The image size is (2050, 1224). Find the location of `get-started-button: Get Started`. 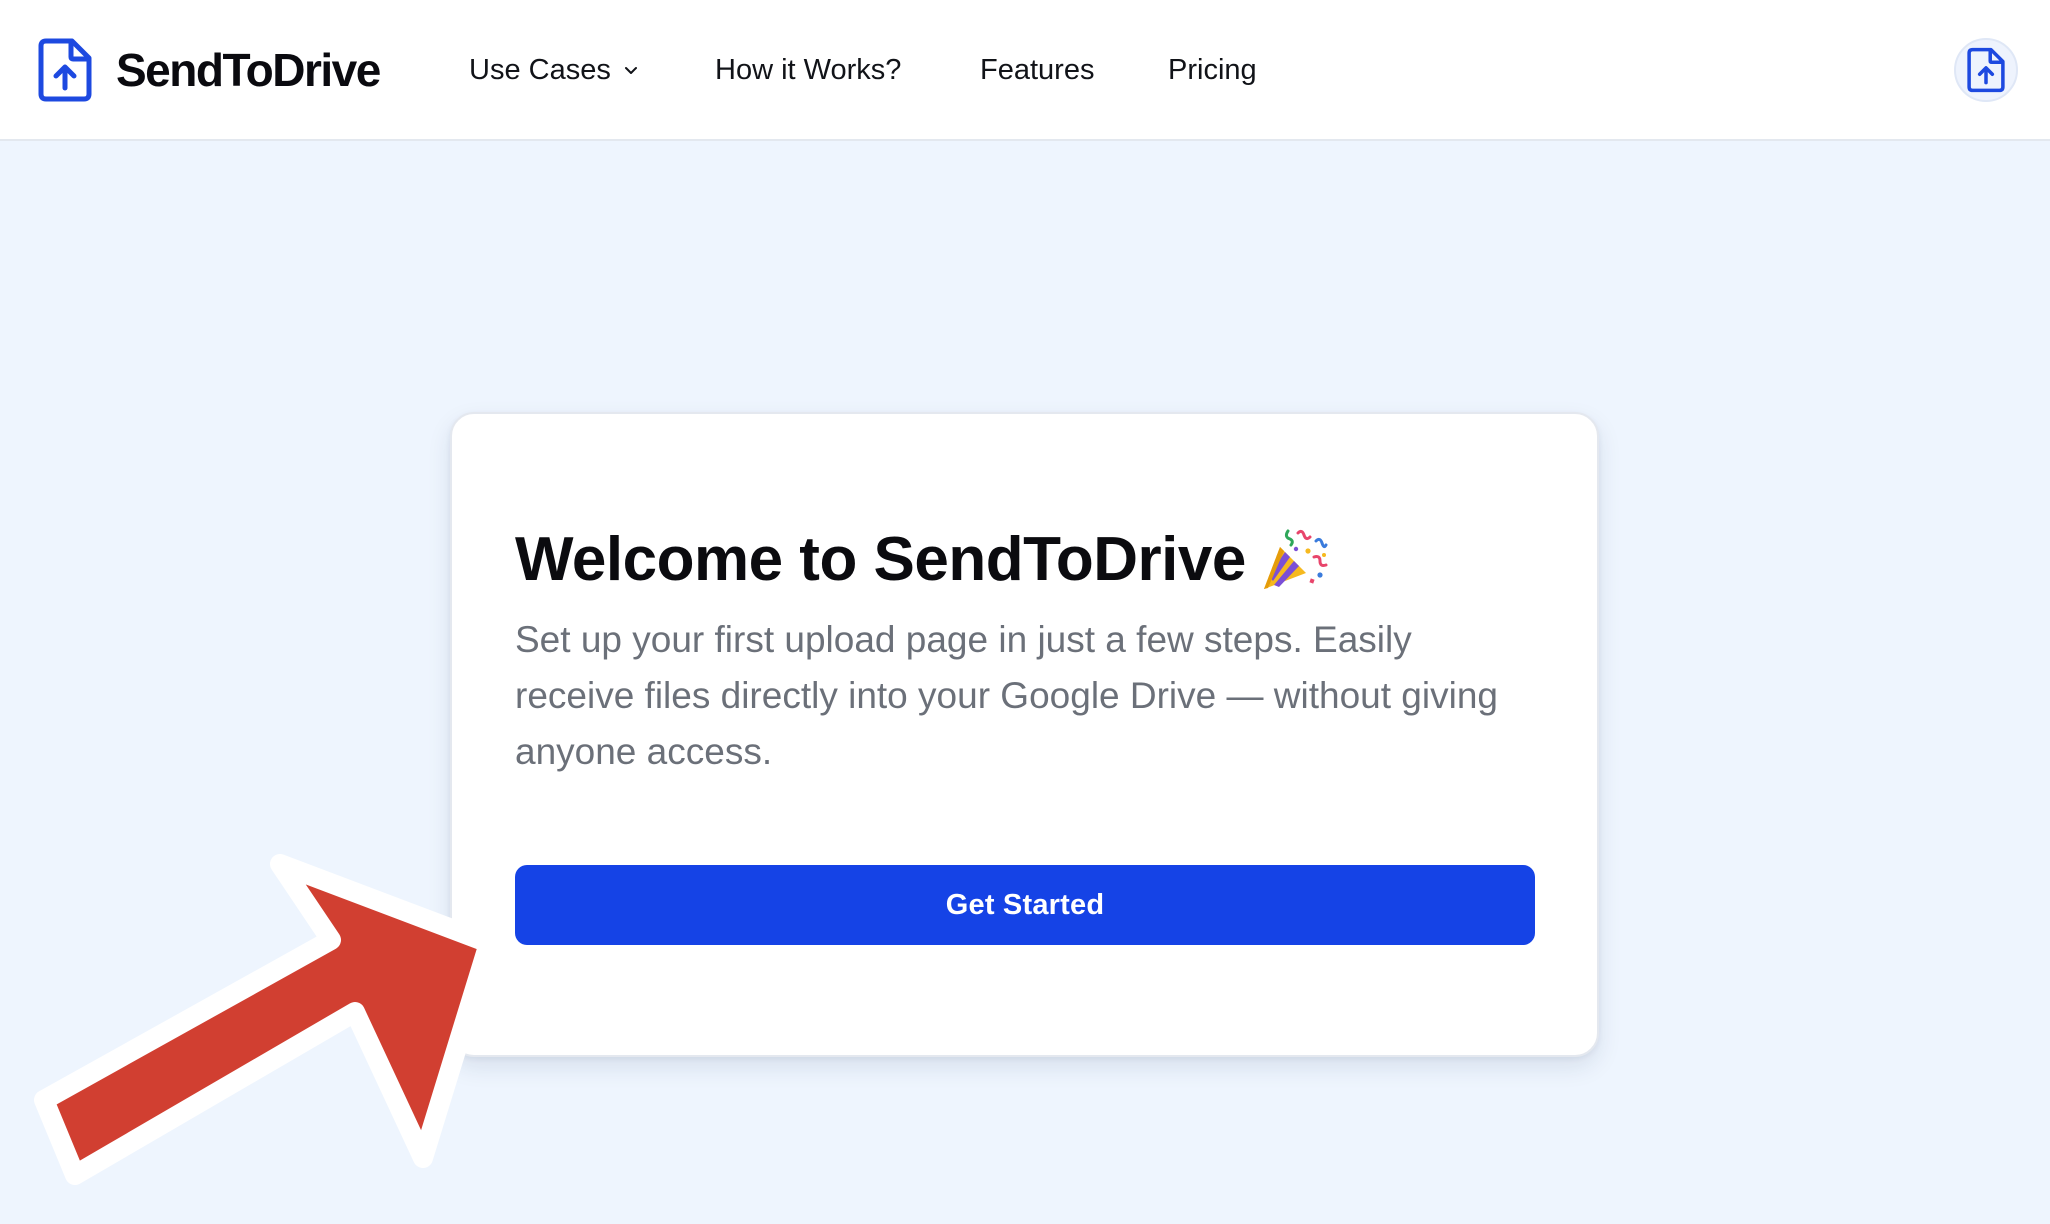

get-started-button: Get Started is located at coordinates (1025, 905).